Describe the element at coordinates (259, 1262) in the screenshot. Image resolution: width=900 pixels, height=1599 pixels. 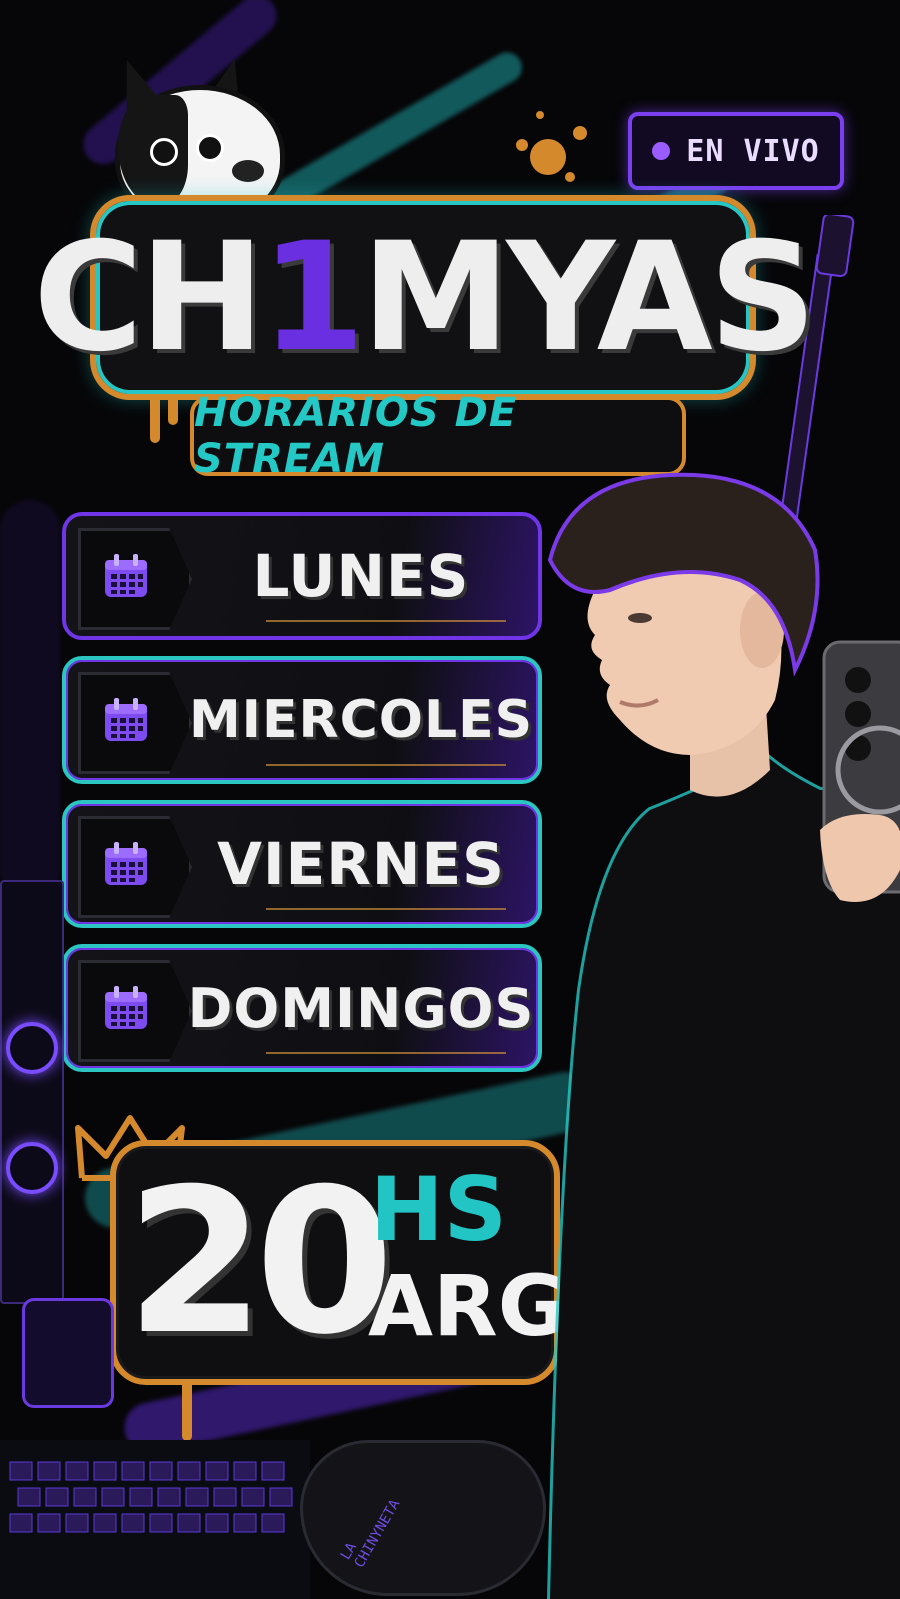
I see `time-number: 20` at that location.